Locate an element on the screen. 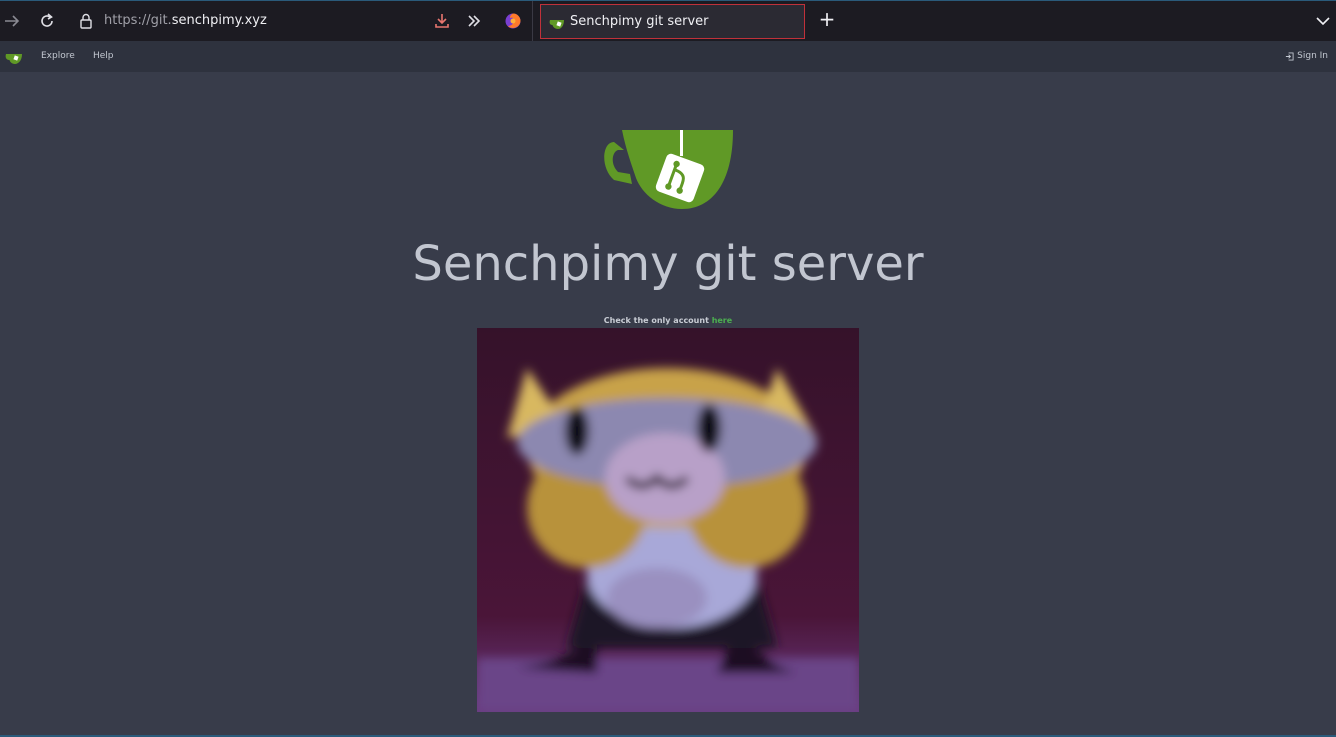 The image size is (1336, 737). sign-in-link: Sign In is located at coordinates (1306, 56).